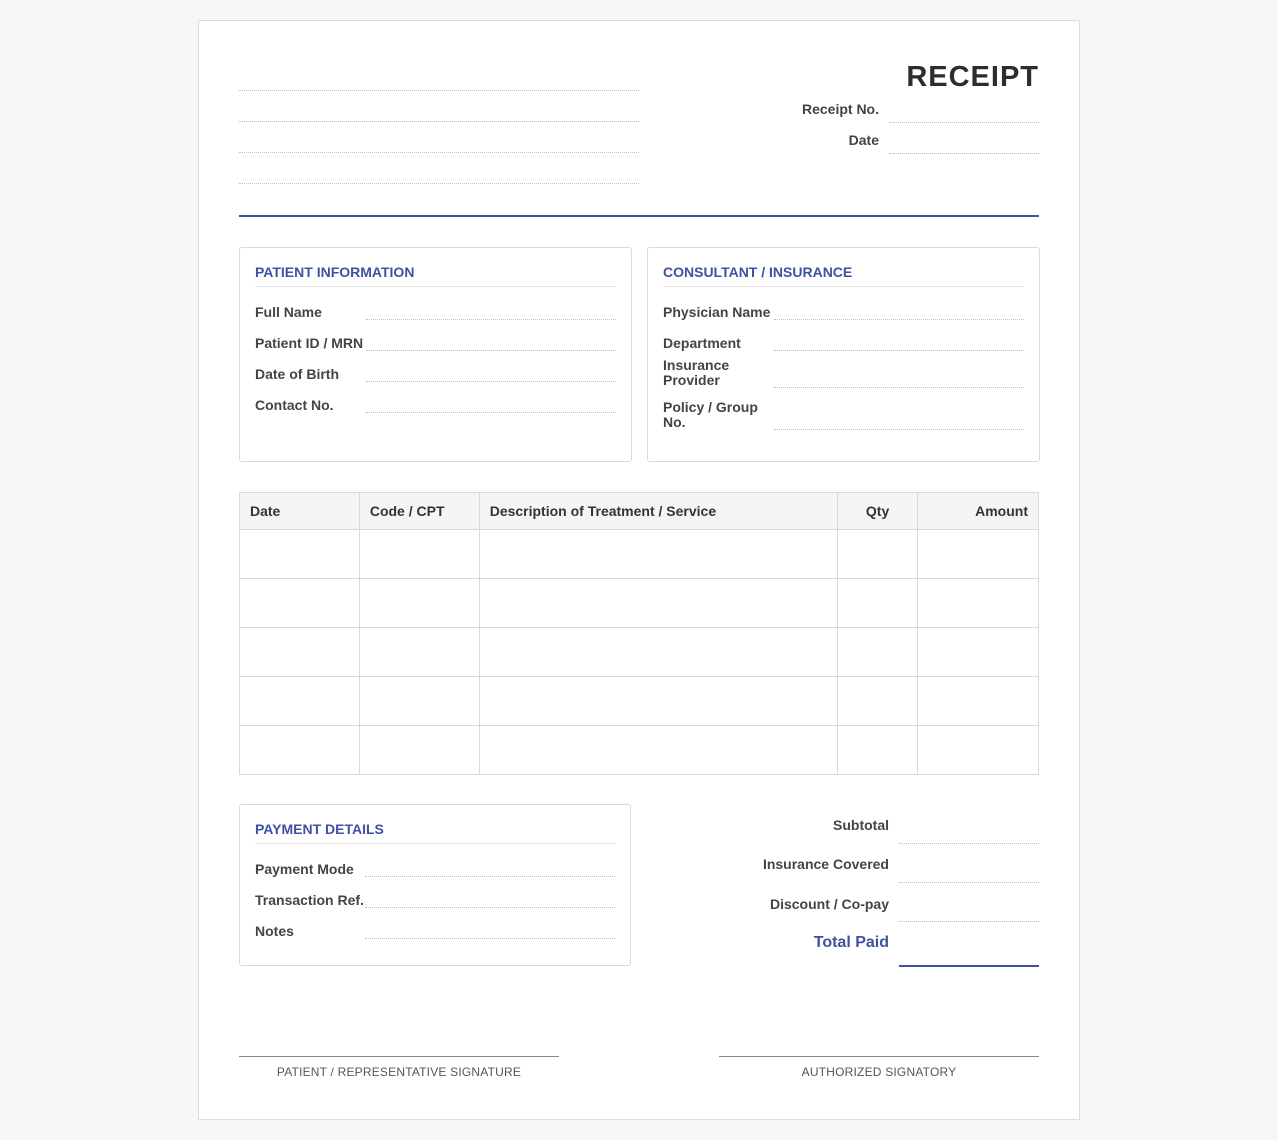 This screenshot has width=1278, height=1140. What do you see at coordinates (717, 312) in the screenshot?
I see `physician-name-label: Physician Name` at bounding box center [717, 312].